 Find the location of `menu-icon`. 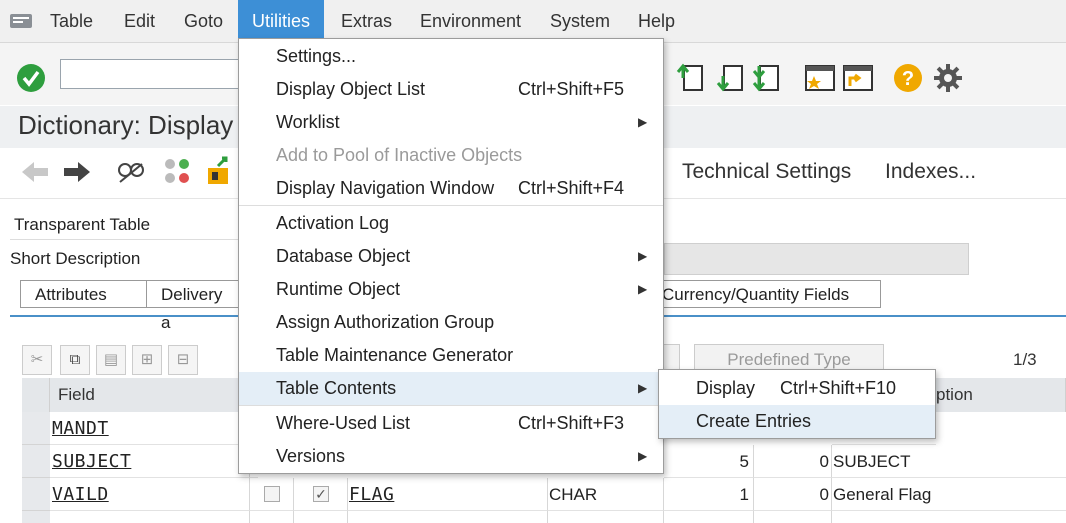

menu-icon is located at coordinates (21, 21).